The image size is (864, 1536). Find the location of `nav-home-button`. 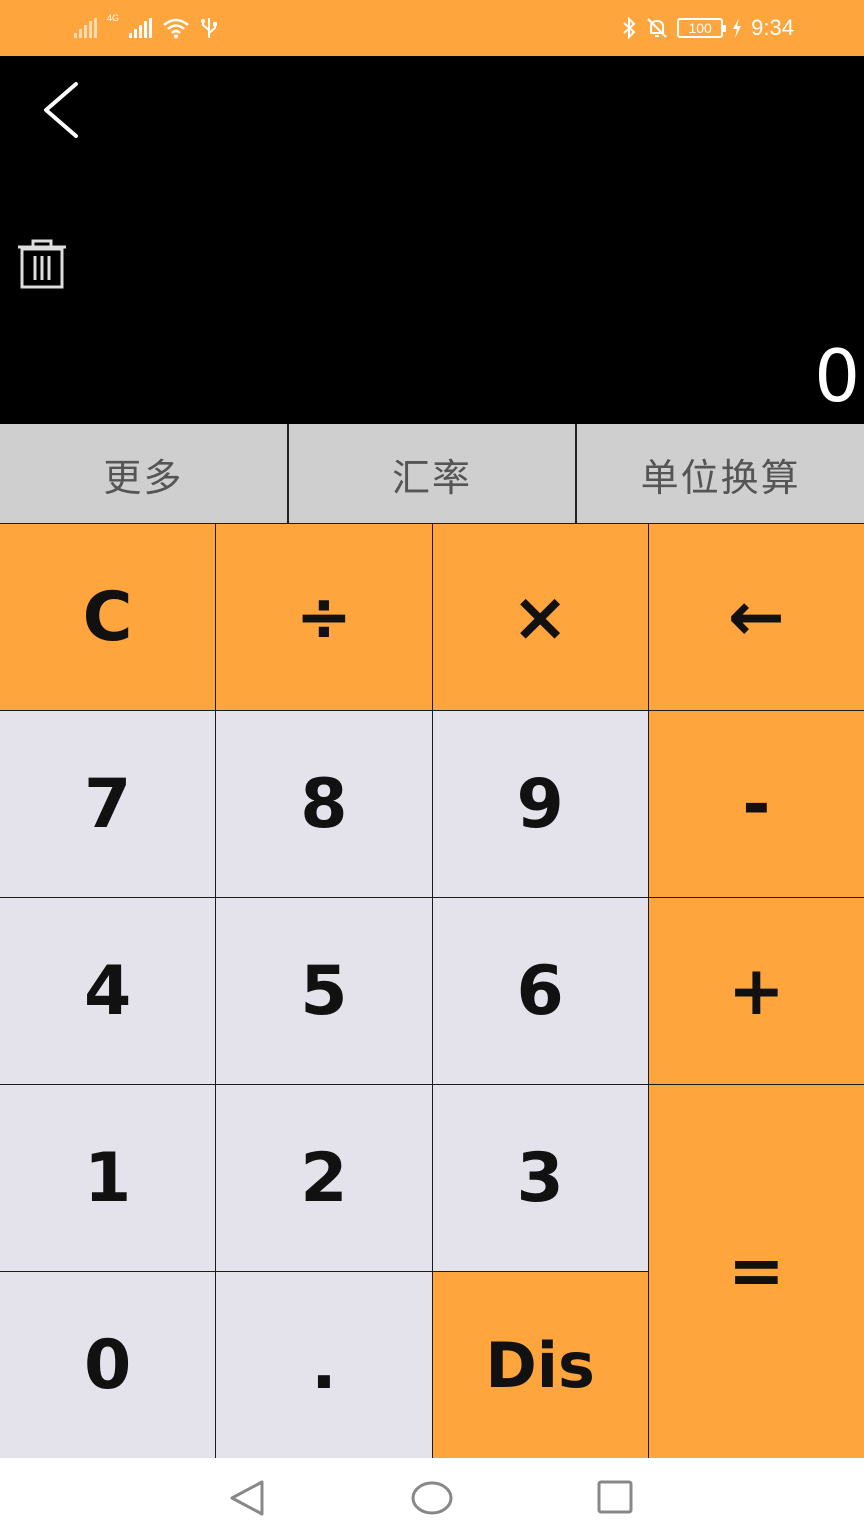

nav-home-button is located at coordinates (432, 1498).